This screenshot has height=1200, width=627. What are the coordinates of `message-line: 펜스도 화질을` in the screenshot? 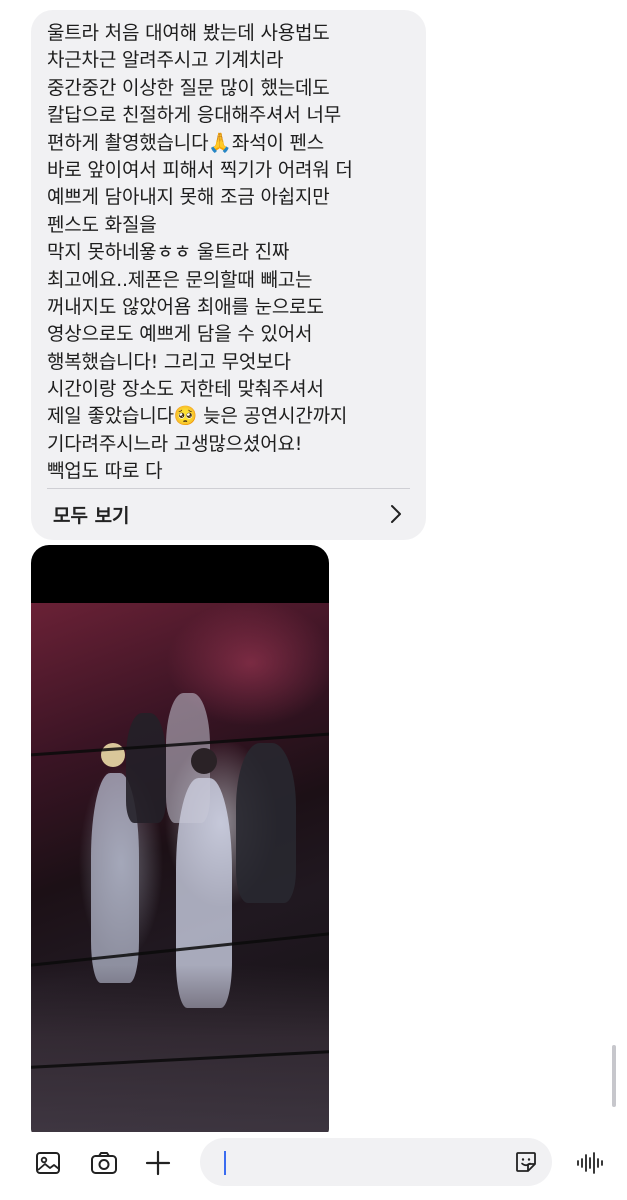 It's located at (102, 224).